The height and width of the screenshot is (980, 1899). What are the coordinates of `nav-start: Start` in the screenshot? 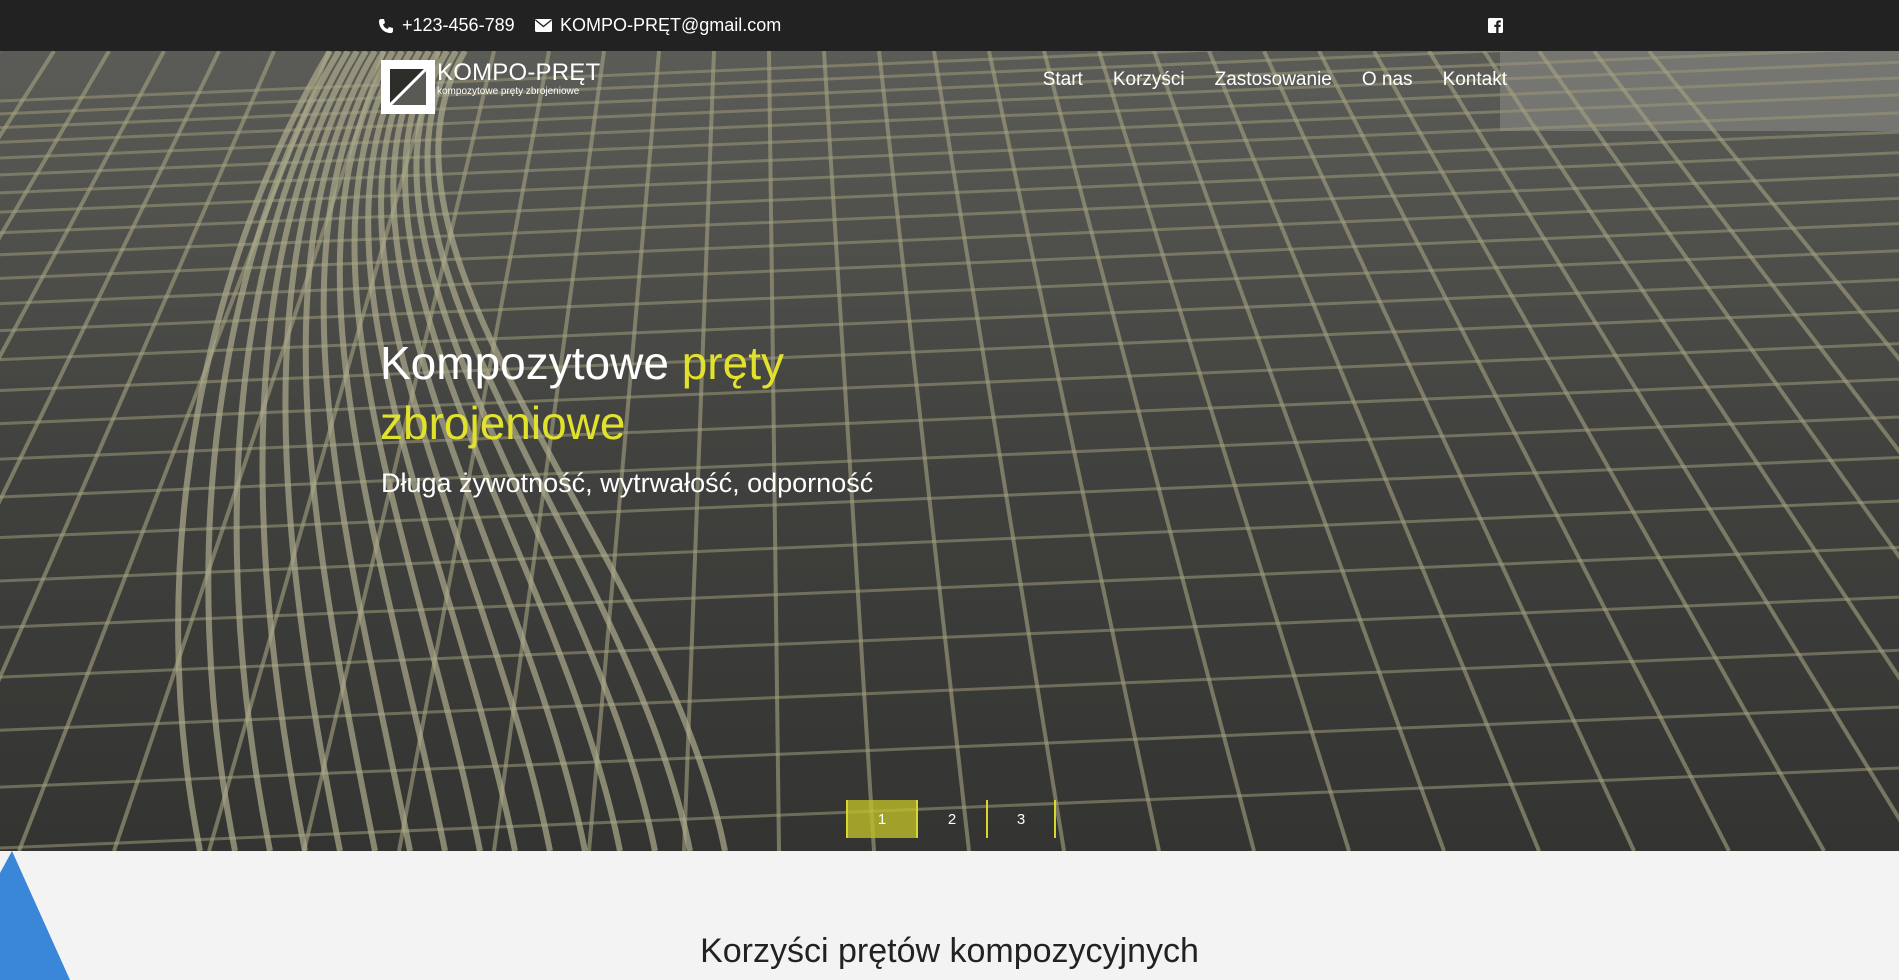 It's located at (1063, 80).